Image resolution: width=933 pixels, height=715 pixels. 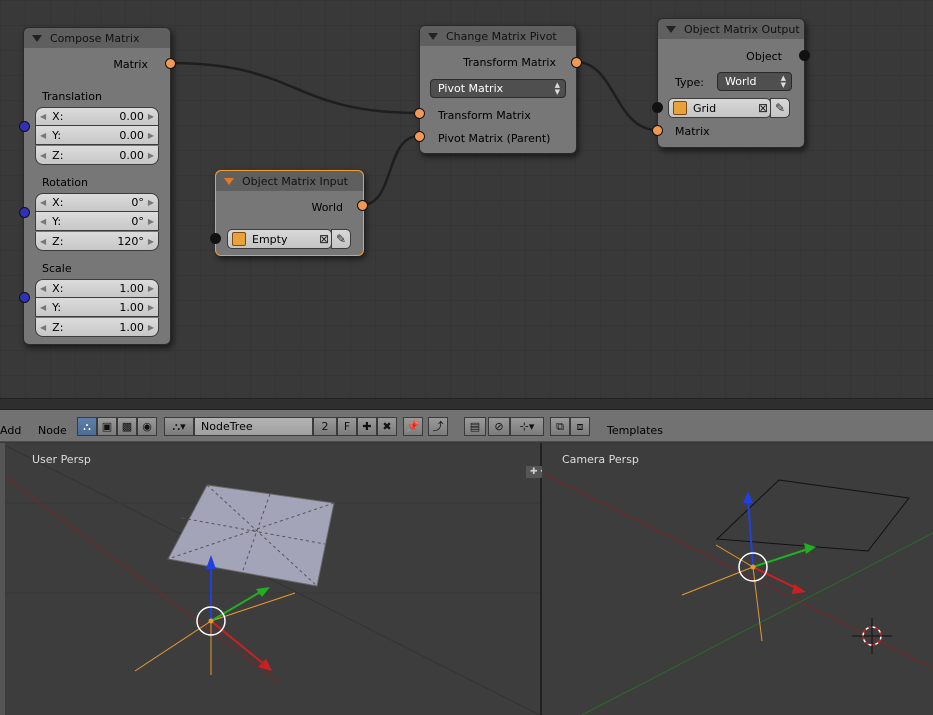 I want to click on paste-nodes-icon: ⧈, so click(x=580, y=426).